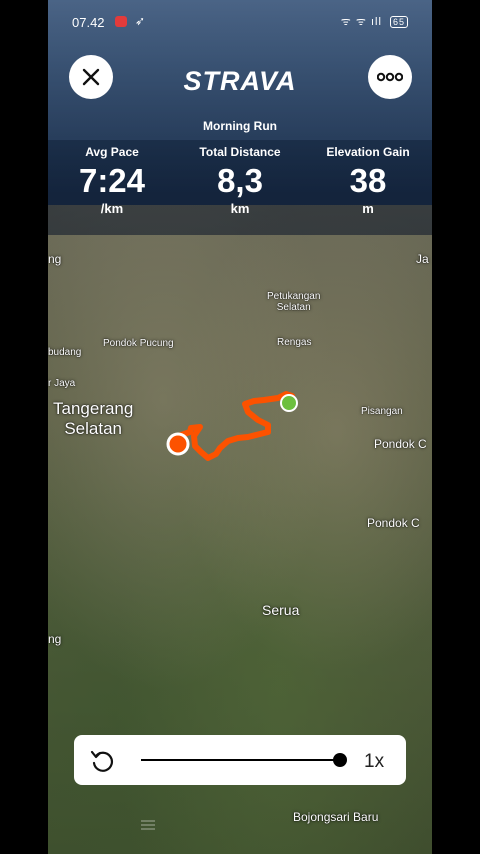 The width and height of the screenshot is (480, 854). What do you see at coordinates (121, 21) in the screenshot?
I see `screen-record-icon` at bounding box center [121, 21].